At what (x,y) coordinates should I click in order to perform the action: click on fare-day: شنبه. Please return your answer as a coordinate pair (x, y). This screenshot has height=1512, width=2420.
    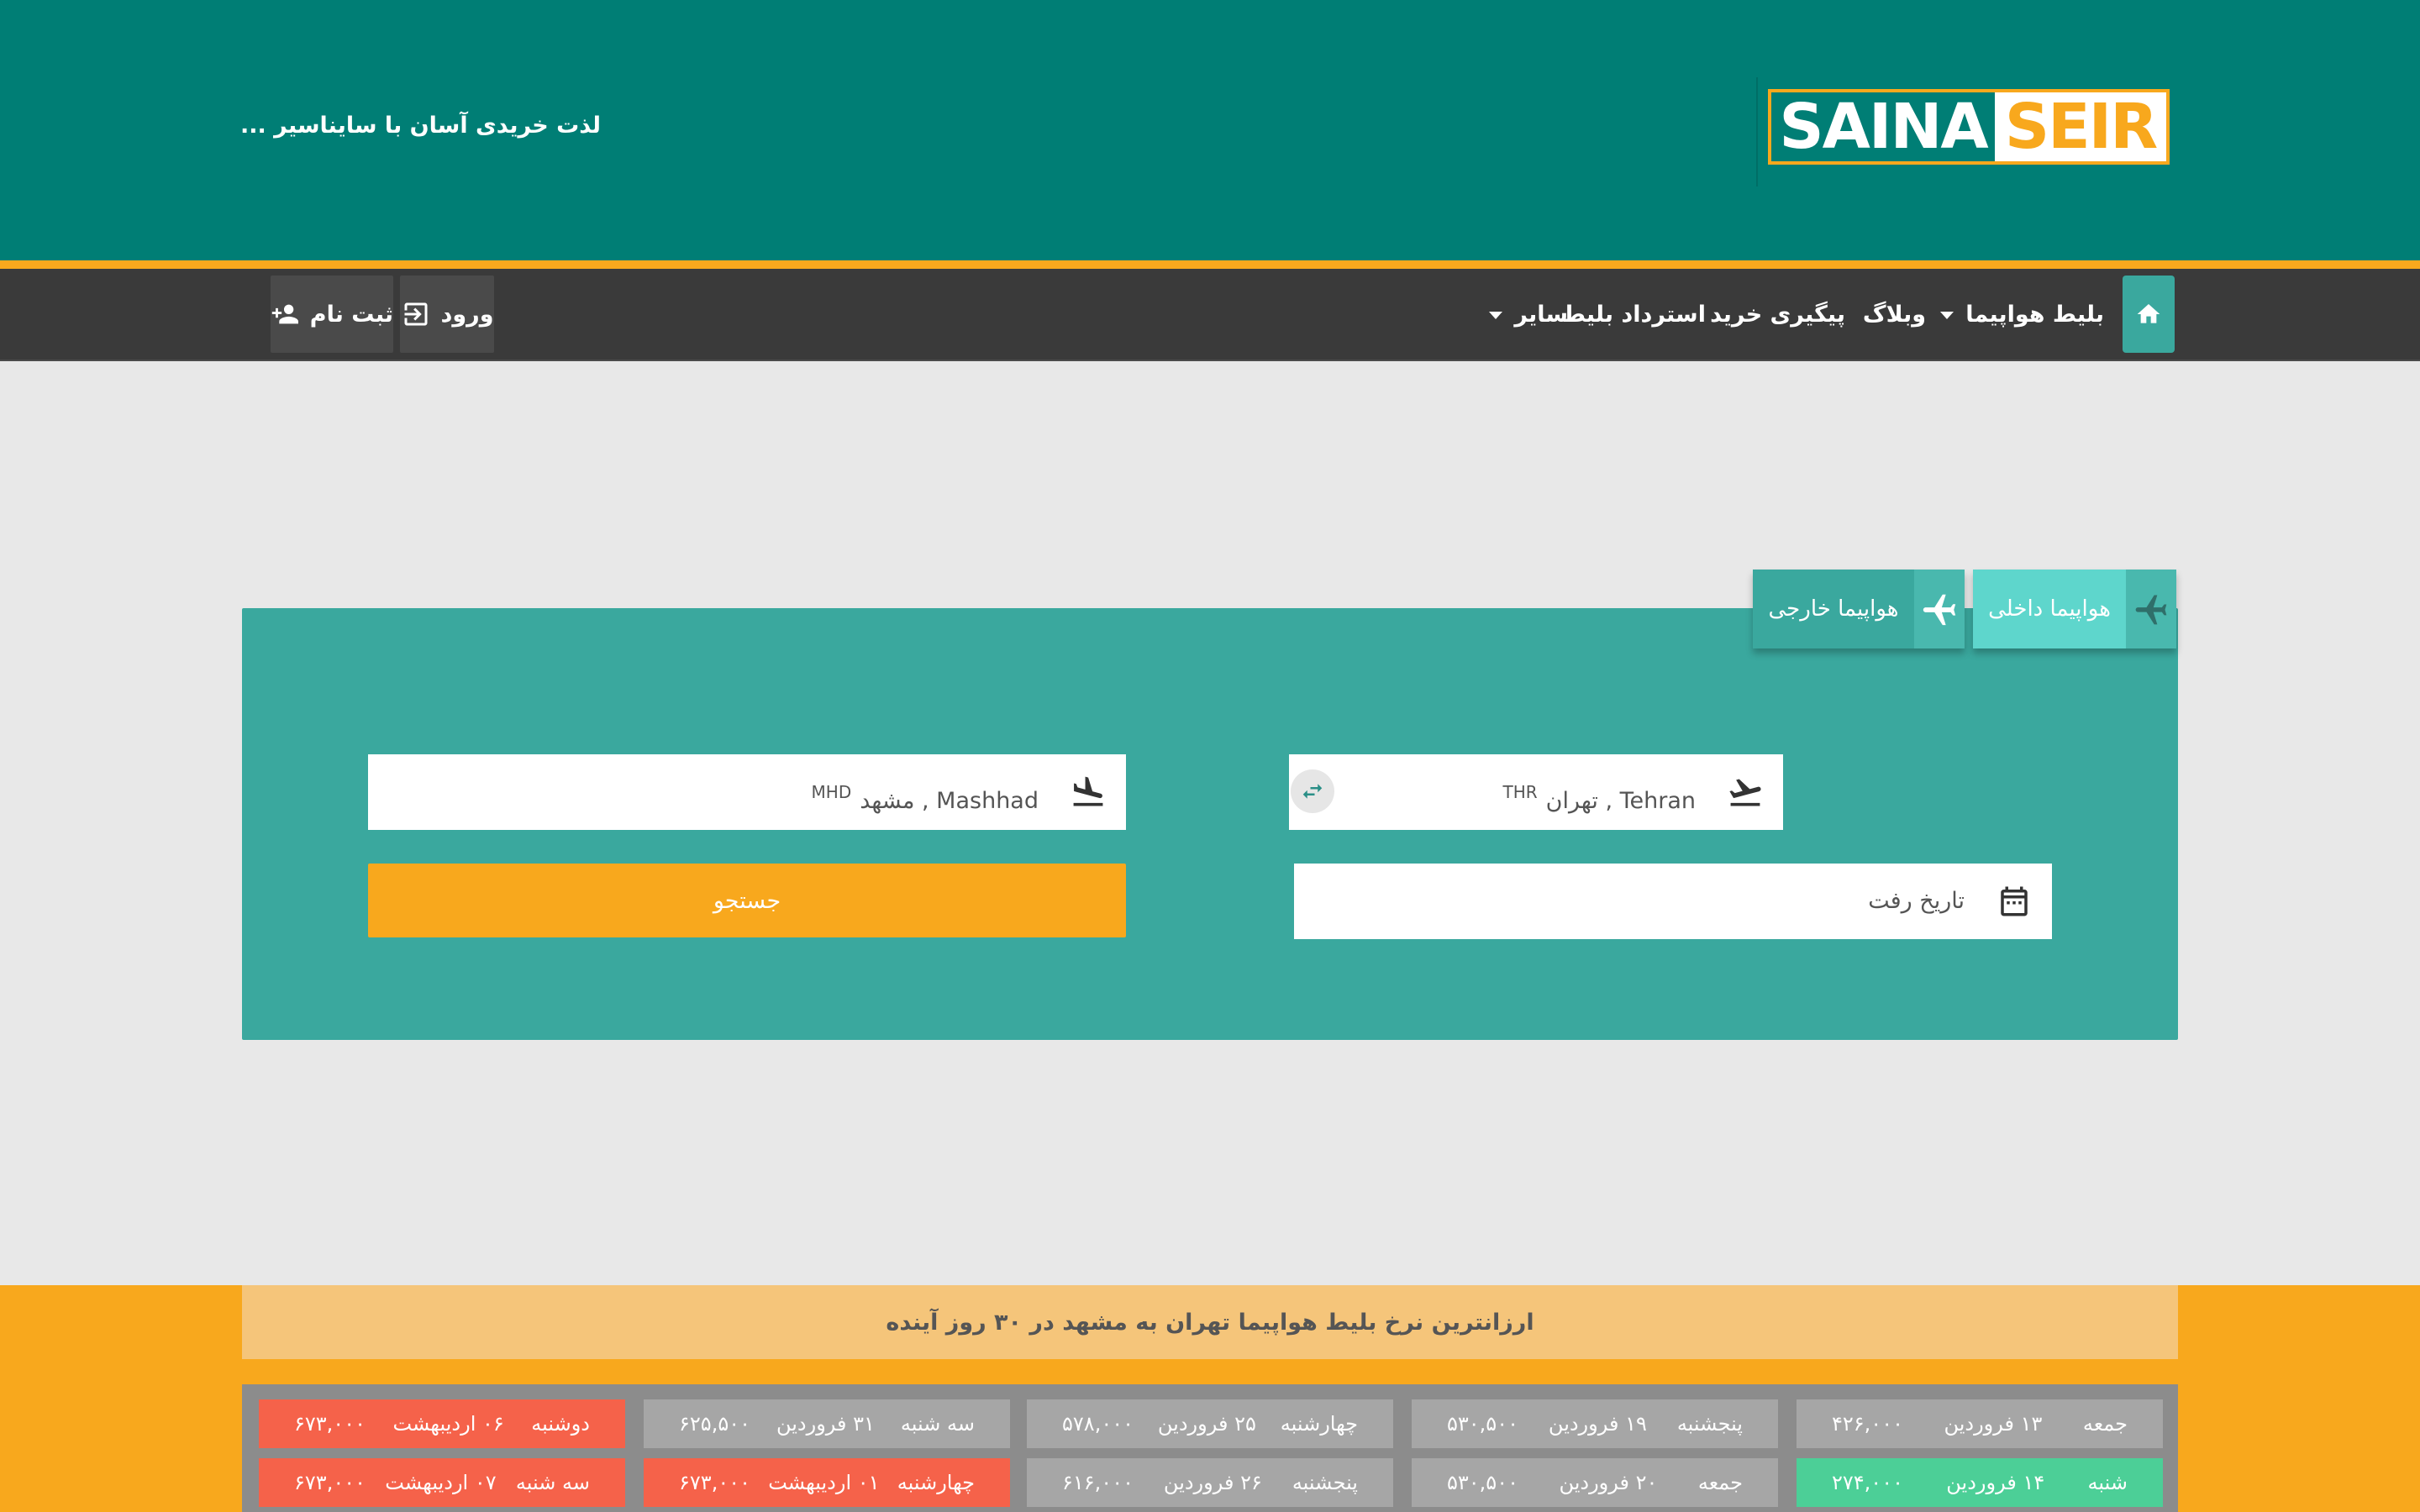
    Looking at the image, I should click on (2107, 1482).